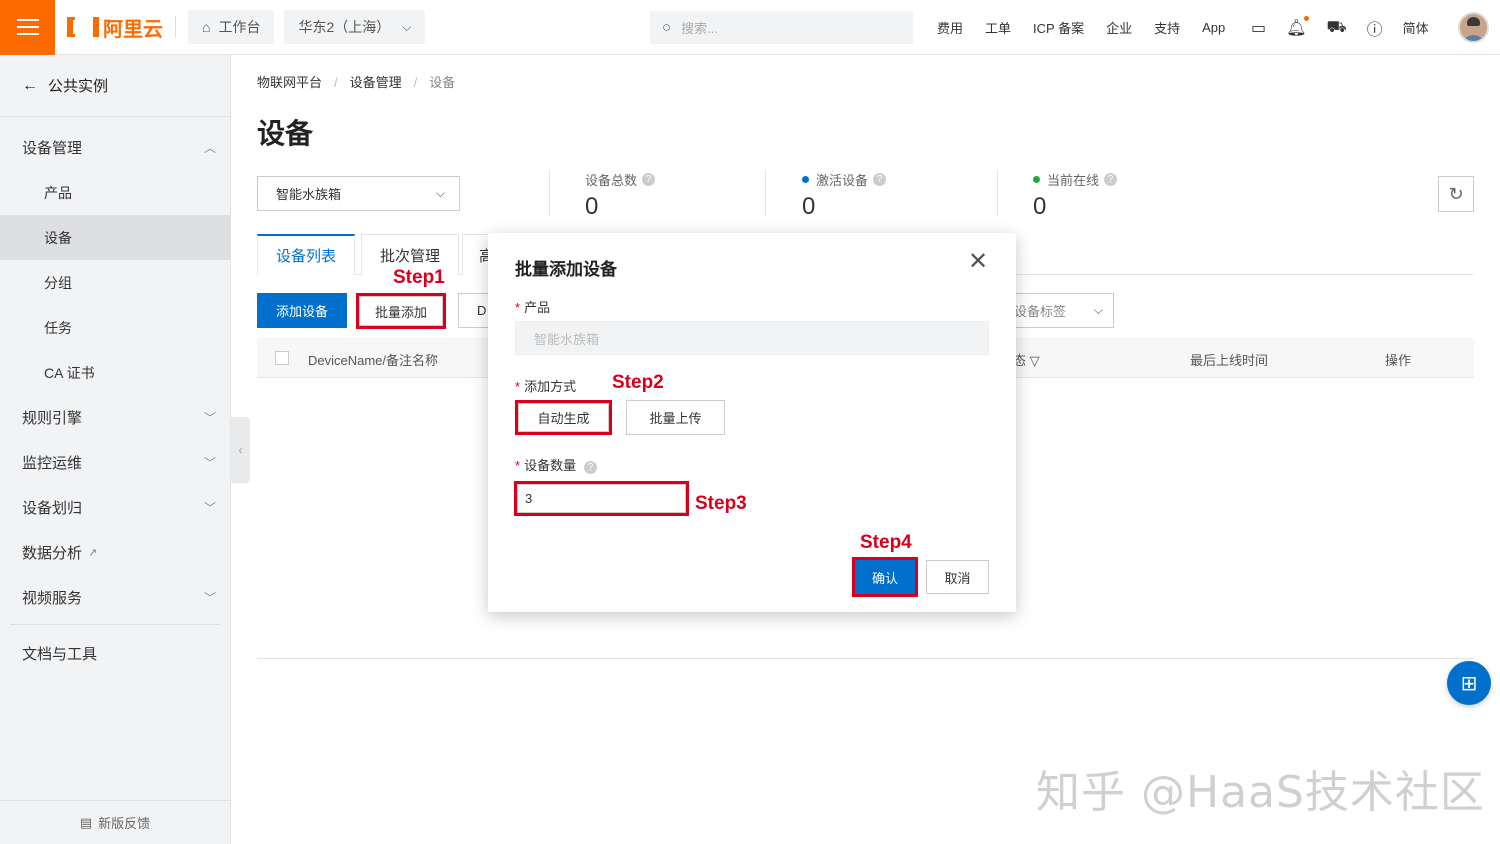 This screenshot has width=1500, height=844. I want to click on cart-icon: ⛟, so click(1336, 28).